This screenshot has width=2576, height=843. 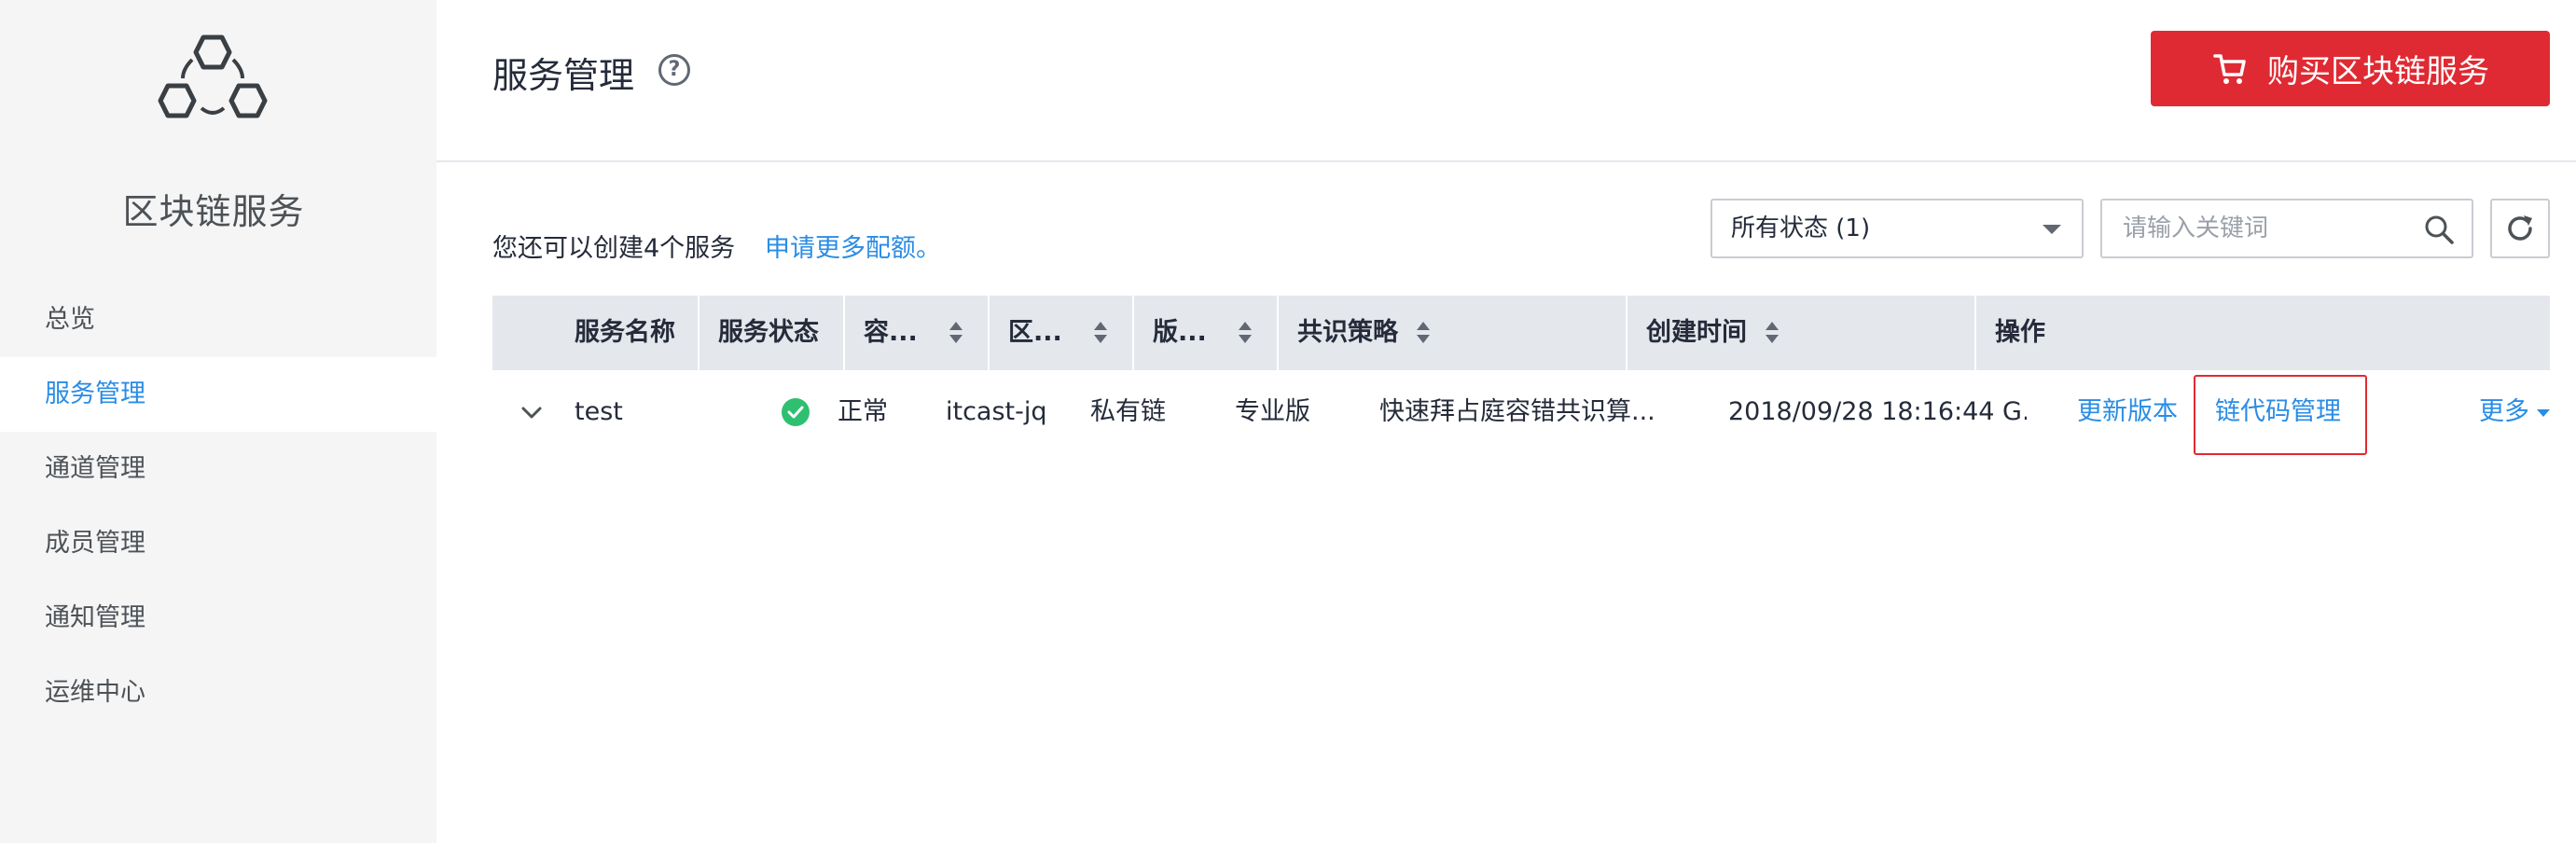 I want to click on search-box, so click(x=2286, y=229).